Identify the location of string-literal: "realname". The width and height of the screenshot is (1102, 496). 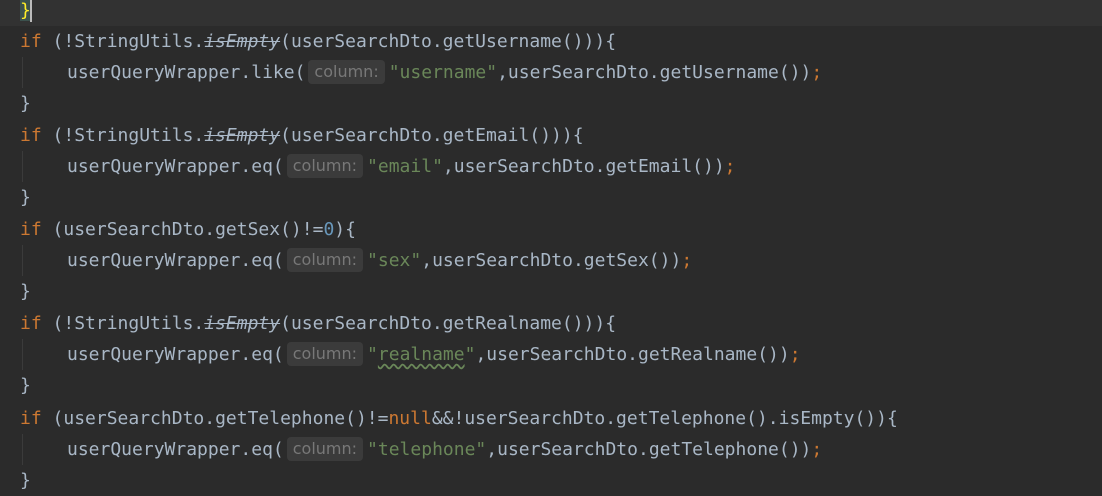
(421, 354).